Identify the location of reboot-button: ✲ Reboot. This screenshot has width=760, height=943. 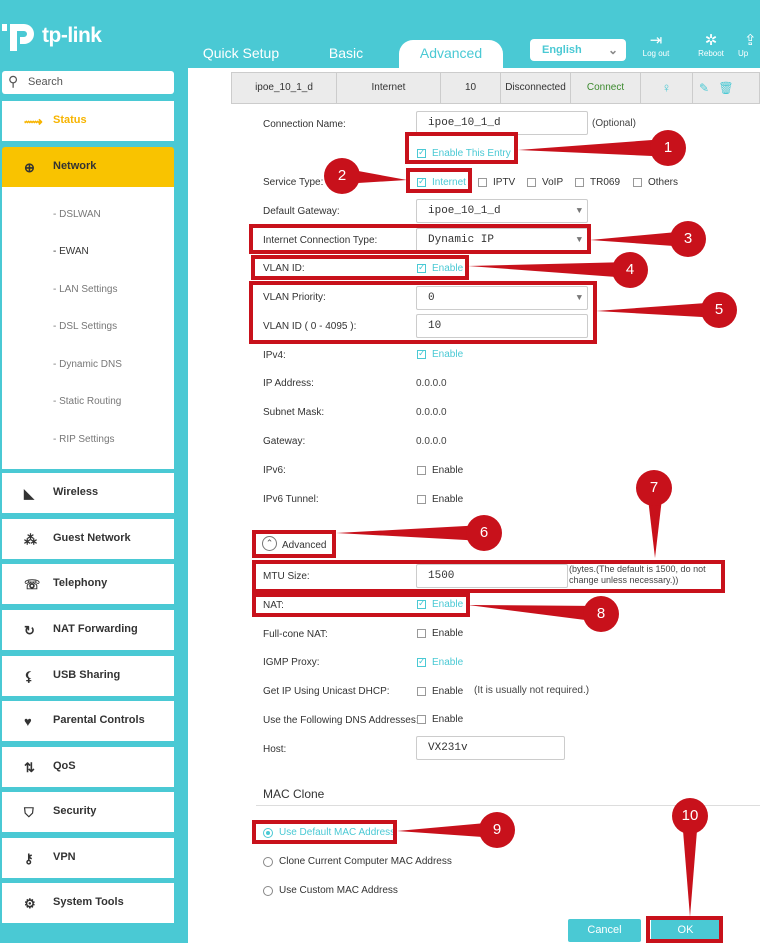
(711, 45).